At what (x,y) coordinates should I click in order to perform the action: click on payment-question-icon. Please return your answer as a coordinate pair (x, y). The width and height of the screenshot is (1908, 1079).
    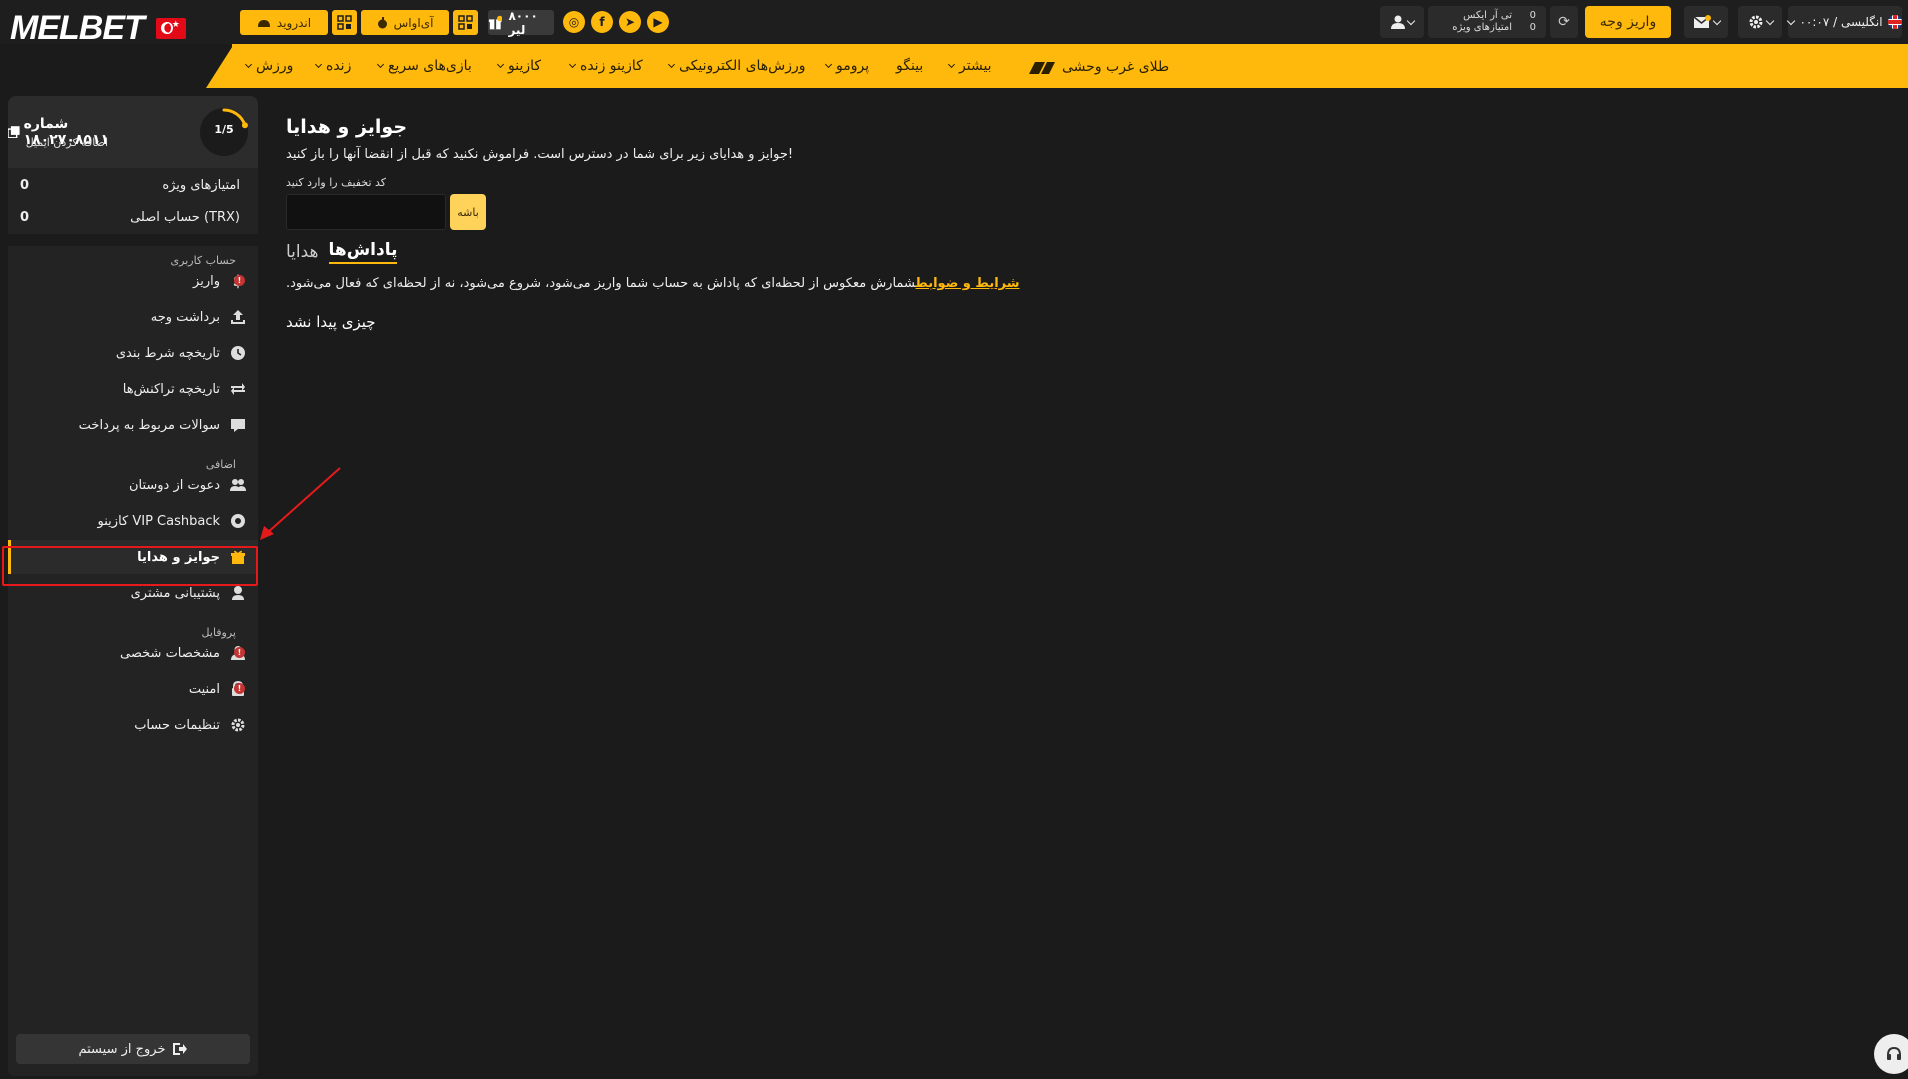
    Looking at the image, I should click on (238, 425).